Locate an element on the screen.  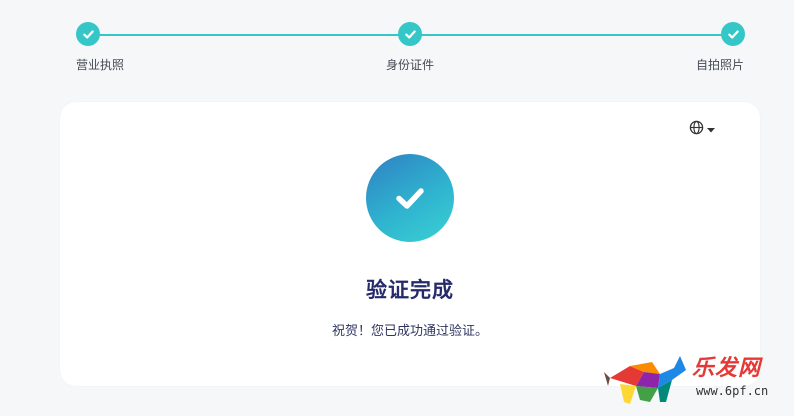
watermark-logo-text: 乐发网 is located at coordinates (727, 367).